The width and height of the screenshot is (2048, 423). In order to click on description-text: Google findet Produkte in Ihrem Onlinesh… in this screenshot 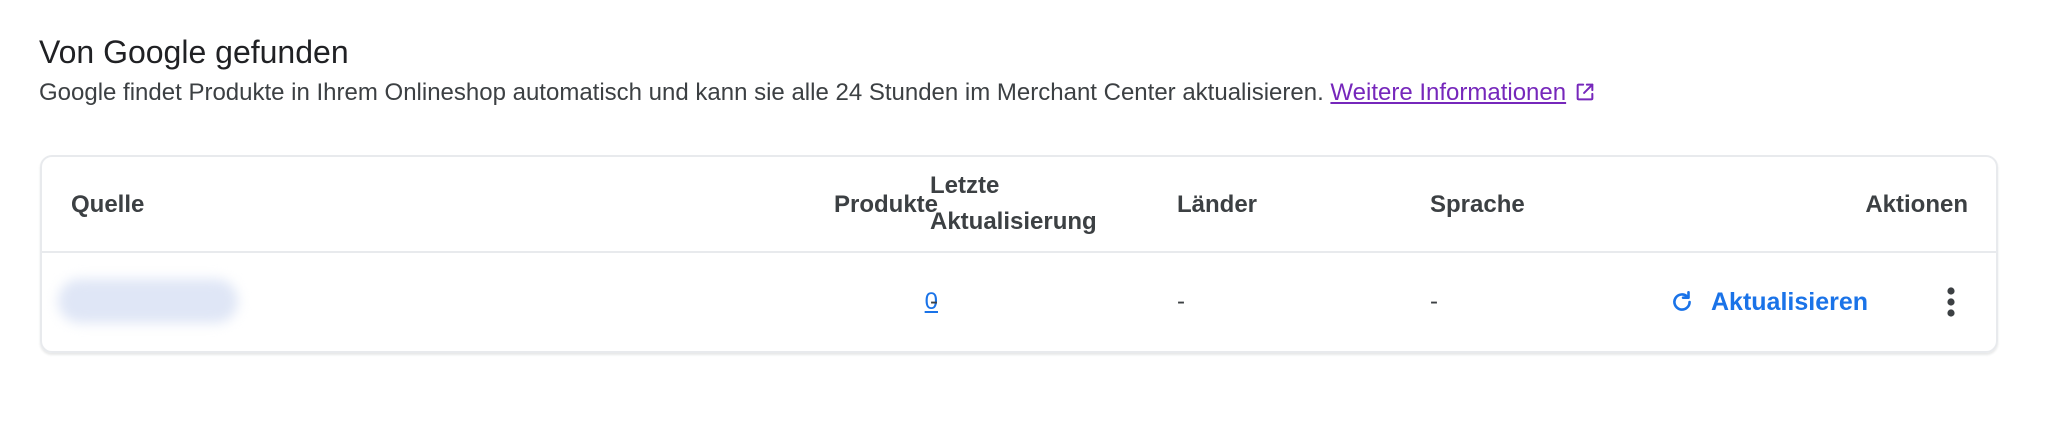, I will do `click(681, 92)`.